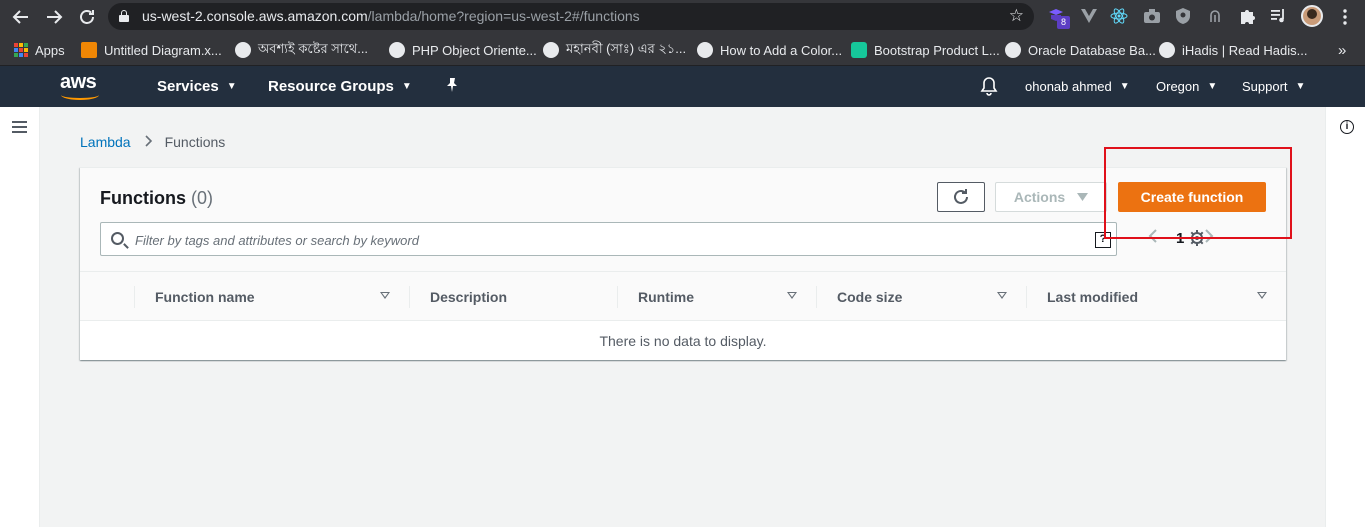  Describe the element at coordinates (157, 198) in the screenshot. I see `panel-title: Functions (0)` at that location.